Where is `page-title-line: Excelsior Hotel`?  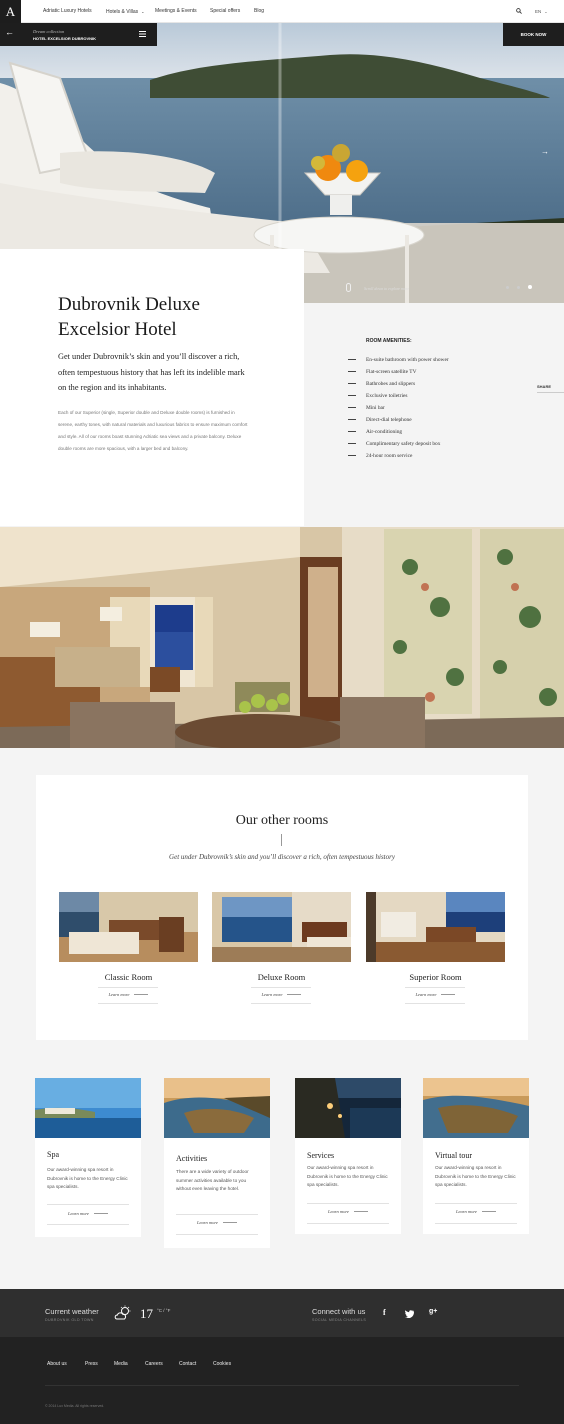 page-title-line: Excelsior Hotel is located at coordinates (117, 329).